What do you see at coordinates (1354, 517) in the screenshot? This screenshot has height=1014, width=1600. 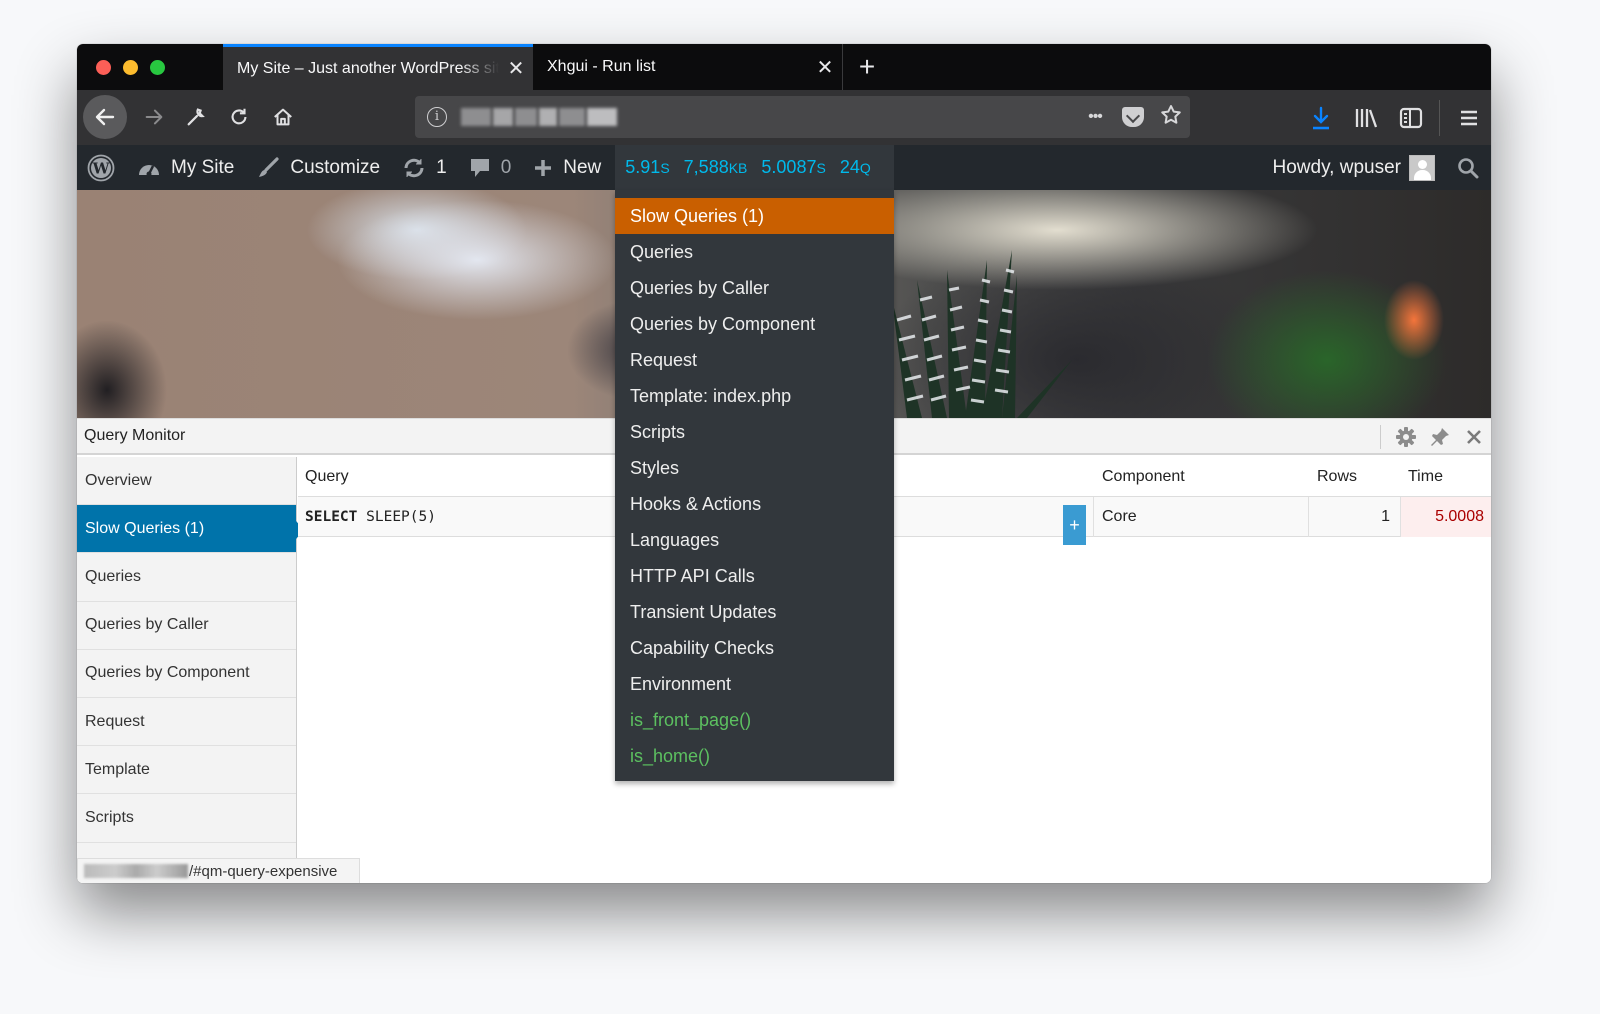 I see `rows-cell: 1` at bounding box center [1354, 517].